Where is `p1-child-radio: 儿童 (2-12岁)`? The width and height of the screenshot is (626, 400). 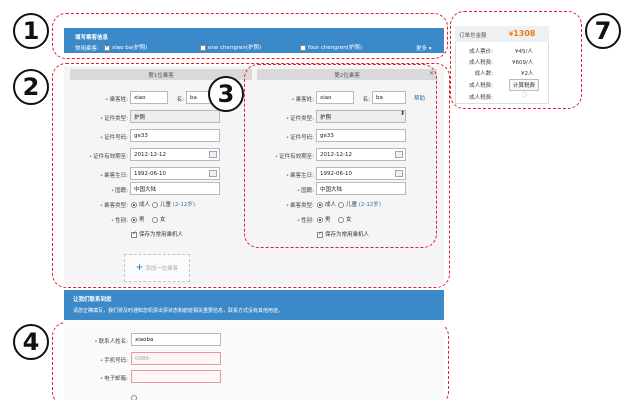
p1-child-radio: 儿童 (2-12岁) is located at coordinates (173, 204).